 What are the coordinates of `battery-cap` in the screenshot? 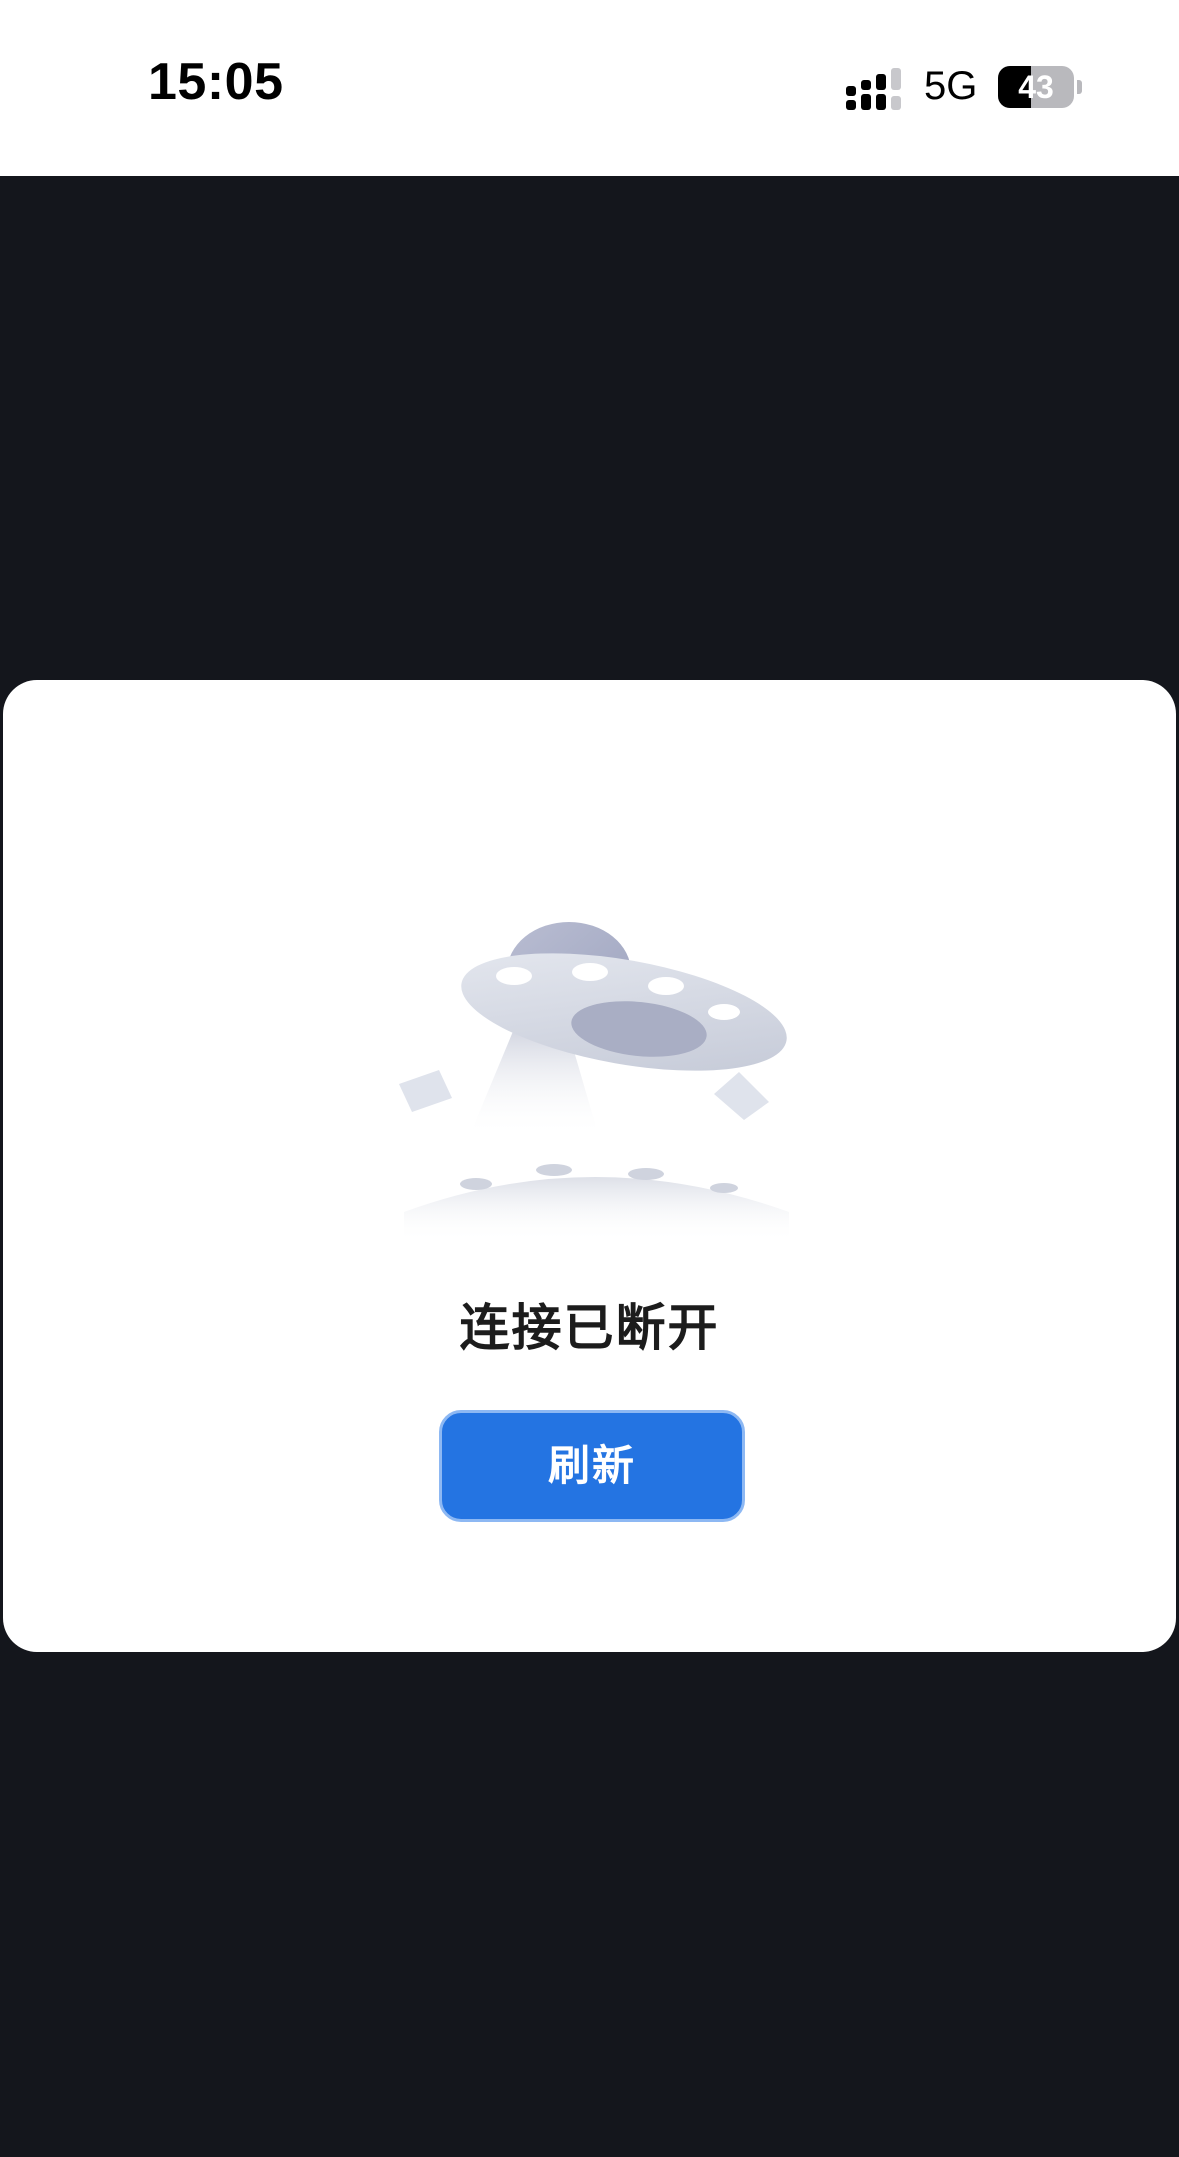 It's located at (1079, 87).